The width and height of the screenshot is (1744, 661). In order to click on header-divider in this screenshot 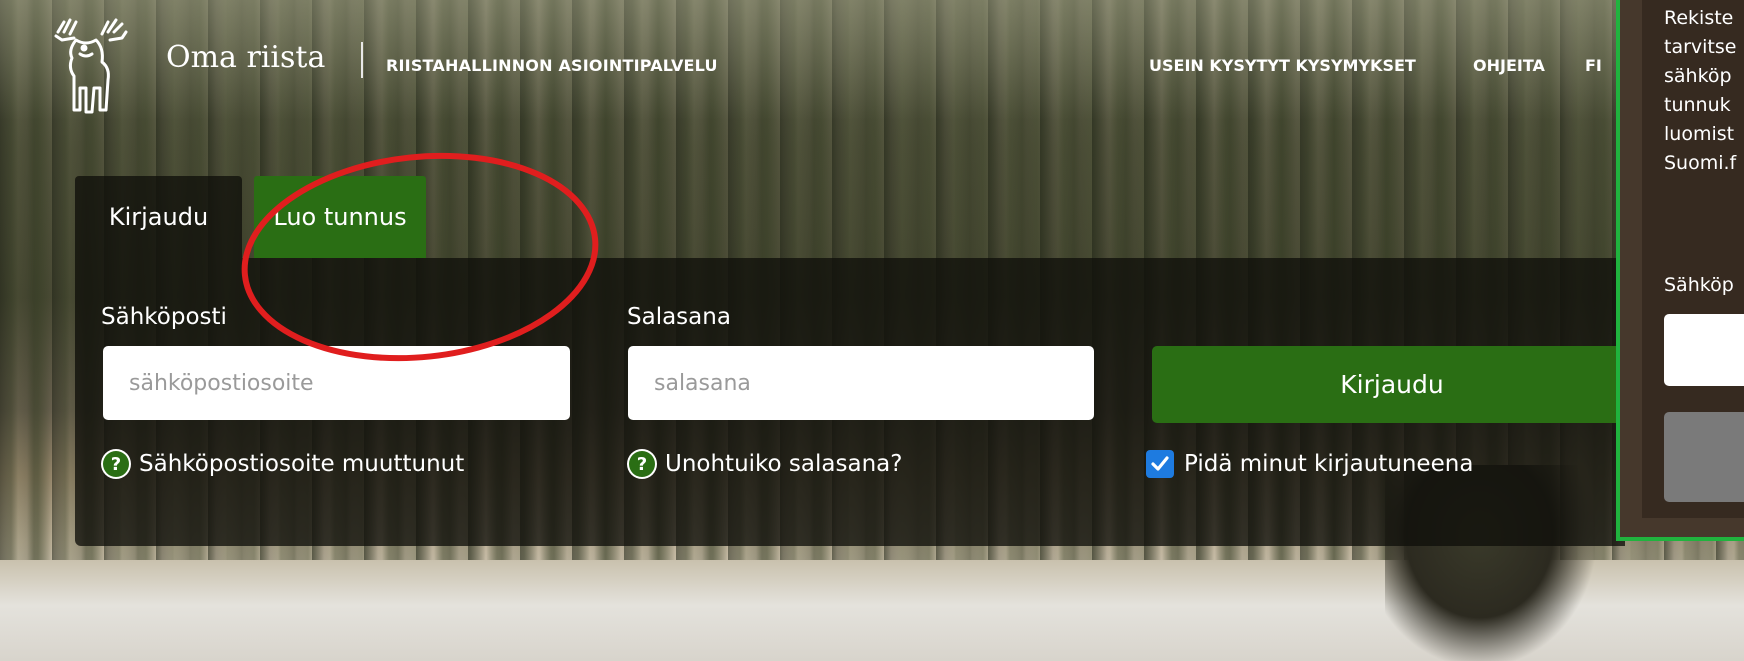, I will do `click(362, 60)`.